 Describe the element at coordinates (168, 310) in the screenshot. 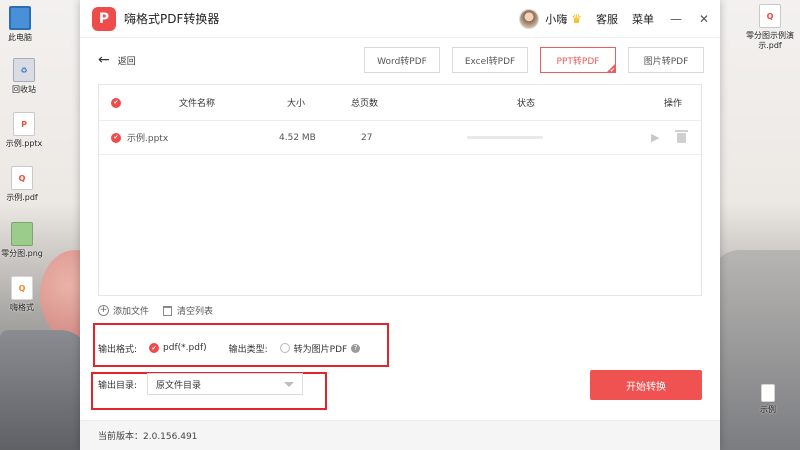

I see `trash-icon` at that location.